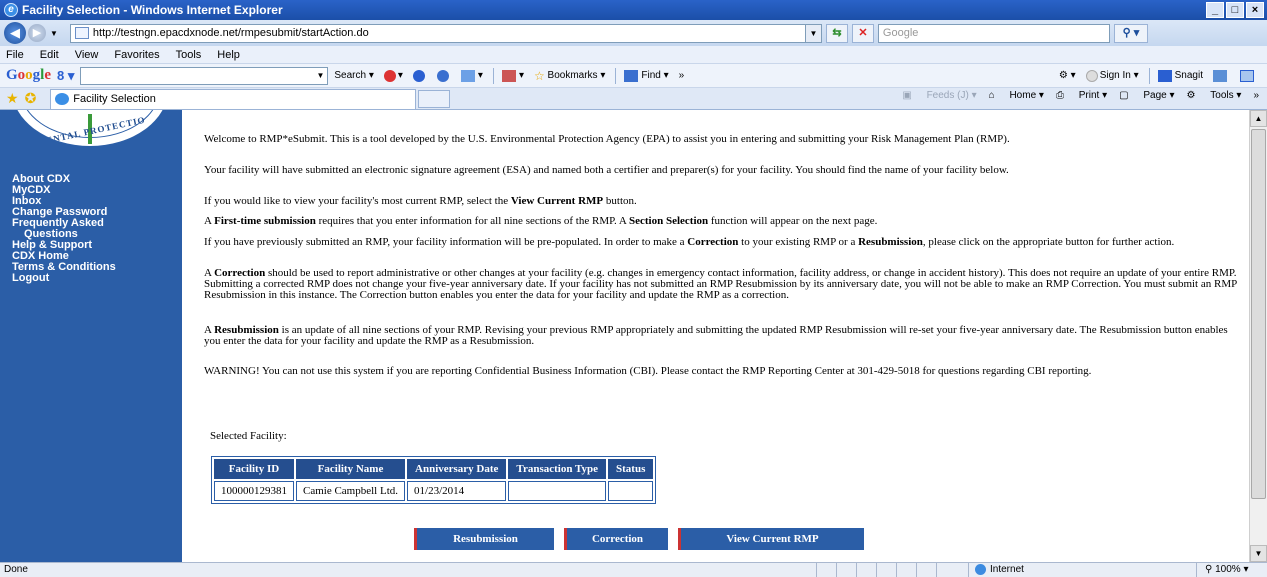 This screenshot has width=1267, height=577. I want to click on google-plus-icon: ▾, so click(471, 75).